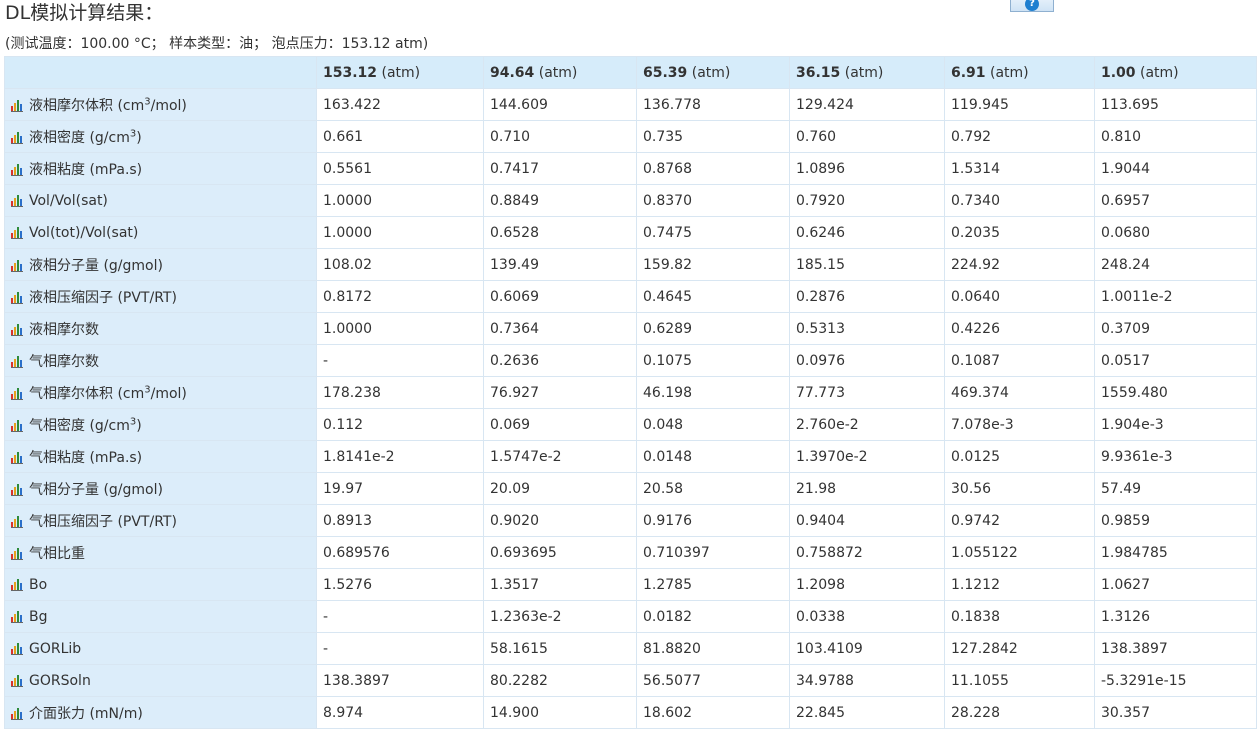 The height and width of the screenshot is (732, 1258). Describe the element at coordinates (160, 456) in the screenshot. I see `row-label-cell: 气相粘度 (mPa.s)` at that location.